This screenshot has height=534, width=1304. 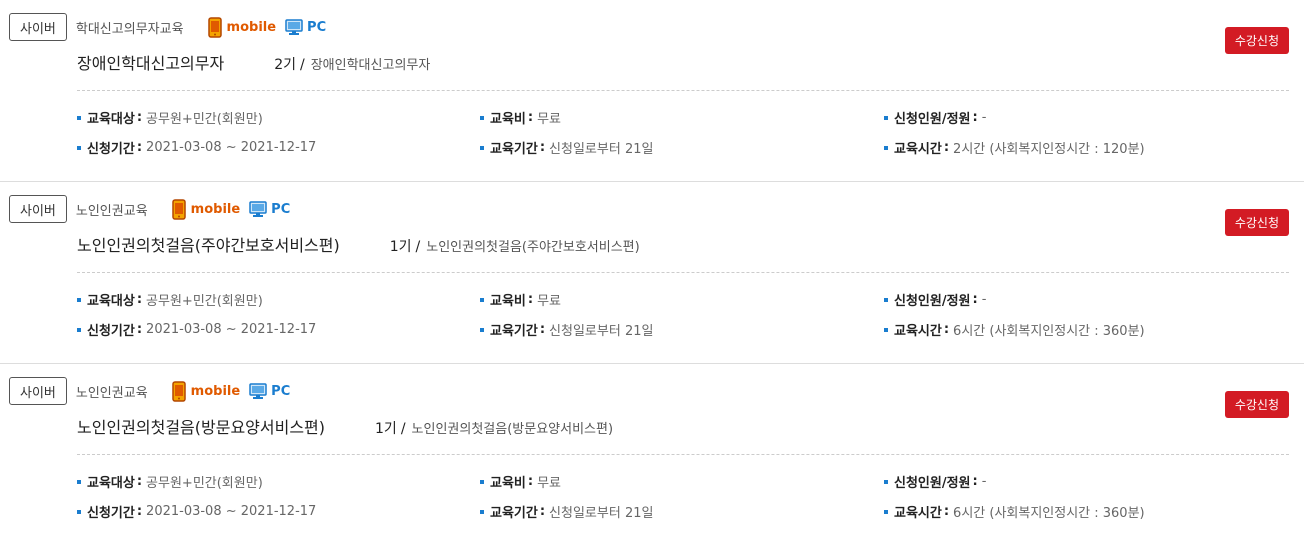 What do you see at coordinates (208, 244) in the screenshot?
I see `course-title: 노인인권의첫걸음(주야간보호서비스편)` at bounding box center [208, 244].